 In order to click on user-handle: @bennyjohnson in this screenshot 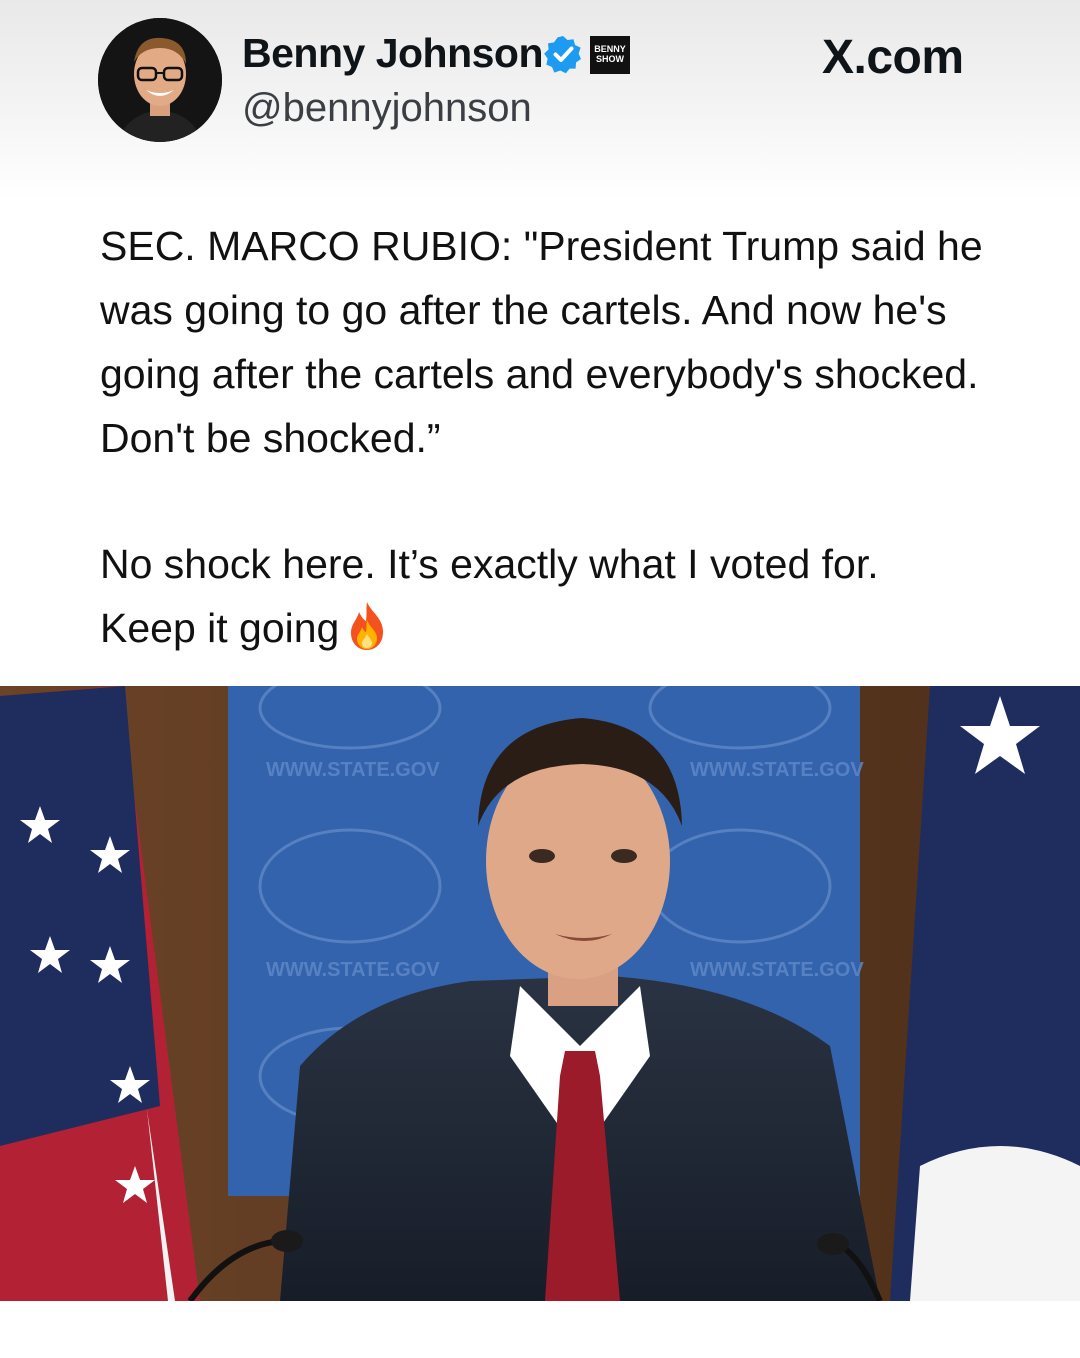, I will do `click(387, 108)`.